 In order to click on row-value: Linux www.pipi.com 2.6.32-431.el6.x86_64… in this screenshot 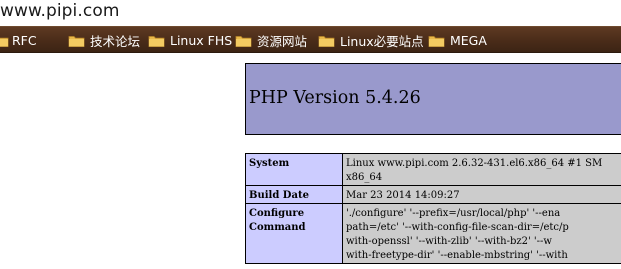, I will do `click(481, 169)`.